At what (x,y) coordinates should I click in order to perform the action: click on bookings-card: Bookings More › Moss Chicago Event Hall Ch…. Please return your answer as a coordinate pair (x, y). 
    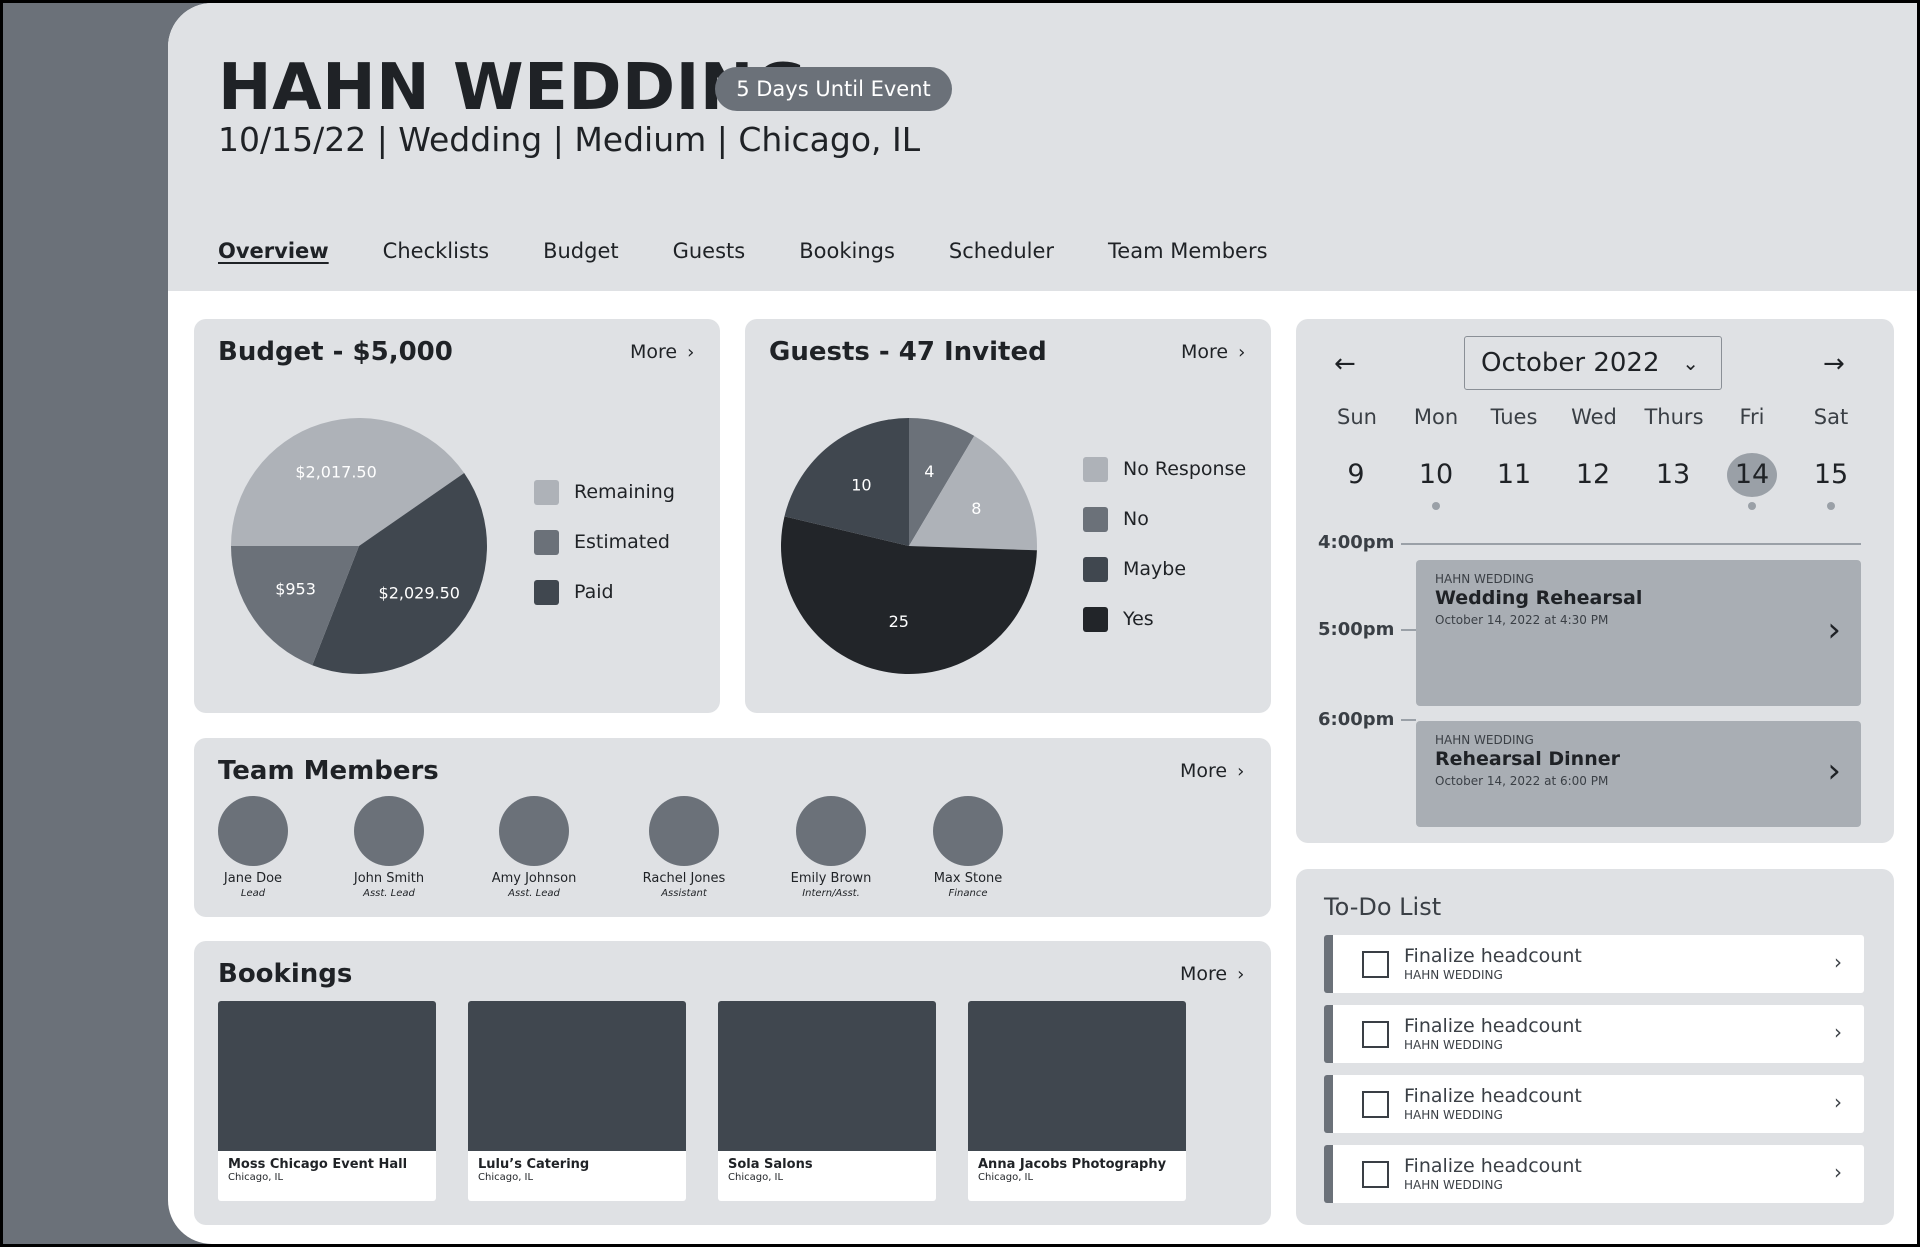
    Looking at the image, I should click on (732, 1083).